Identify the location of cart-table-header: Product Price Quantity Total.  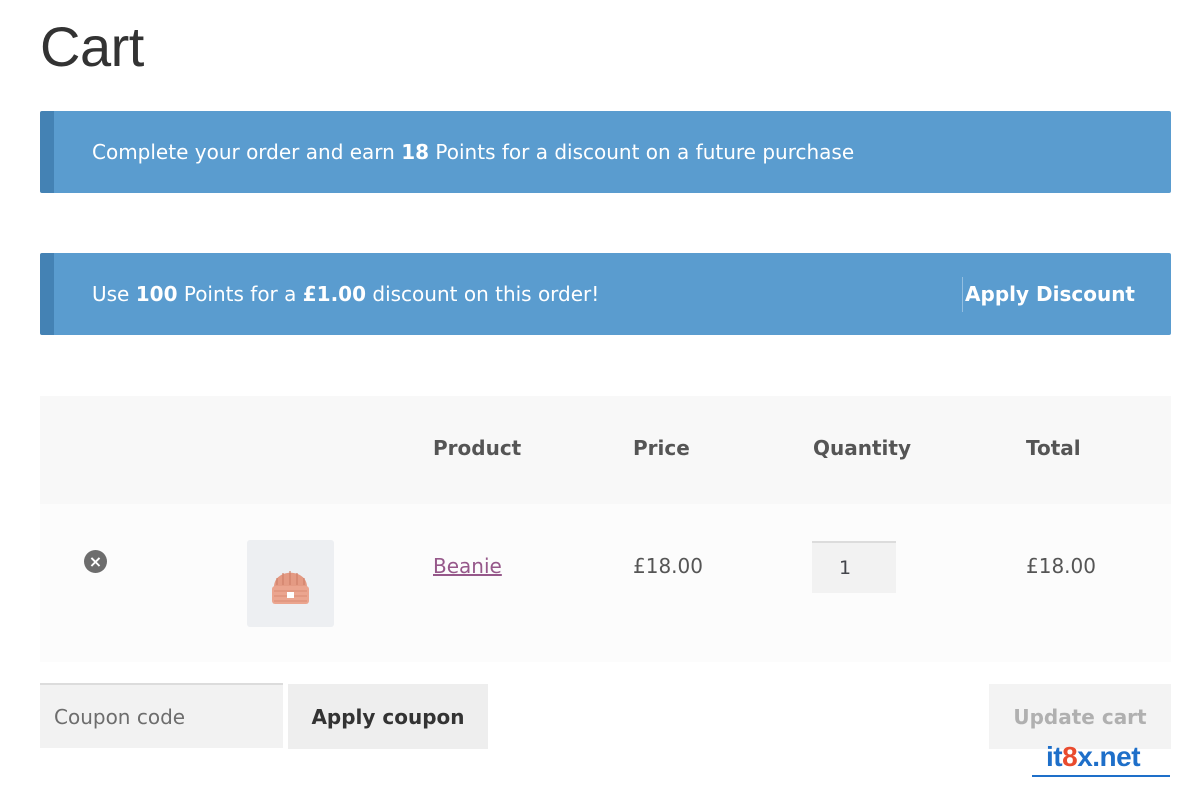
(605, 450).